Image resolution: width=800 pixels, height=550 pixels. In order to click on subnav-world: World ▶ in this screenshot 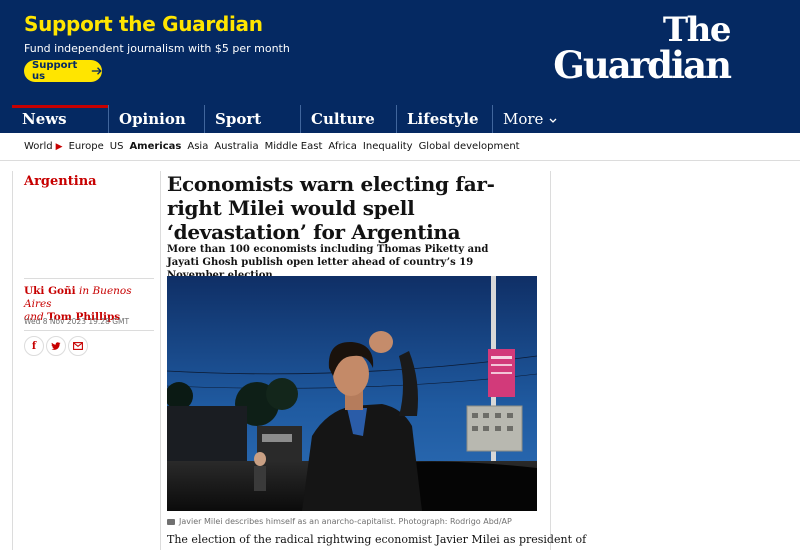, I will do `click(43, 146)`.